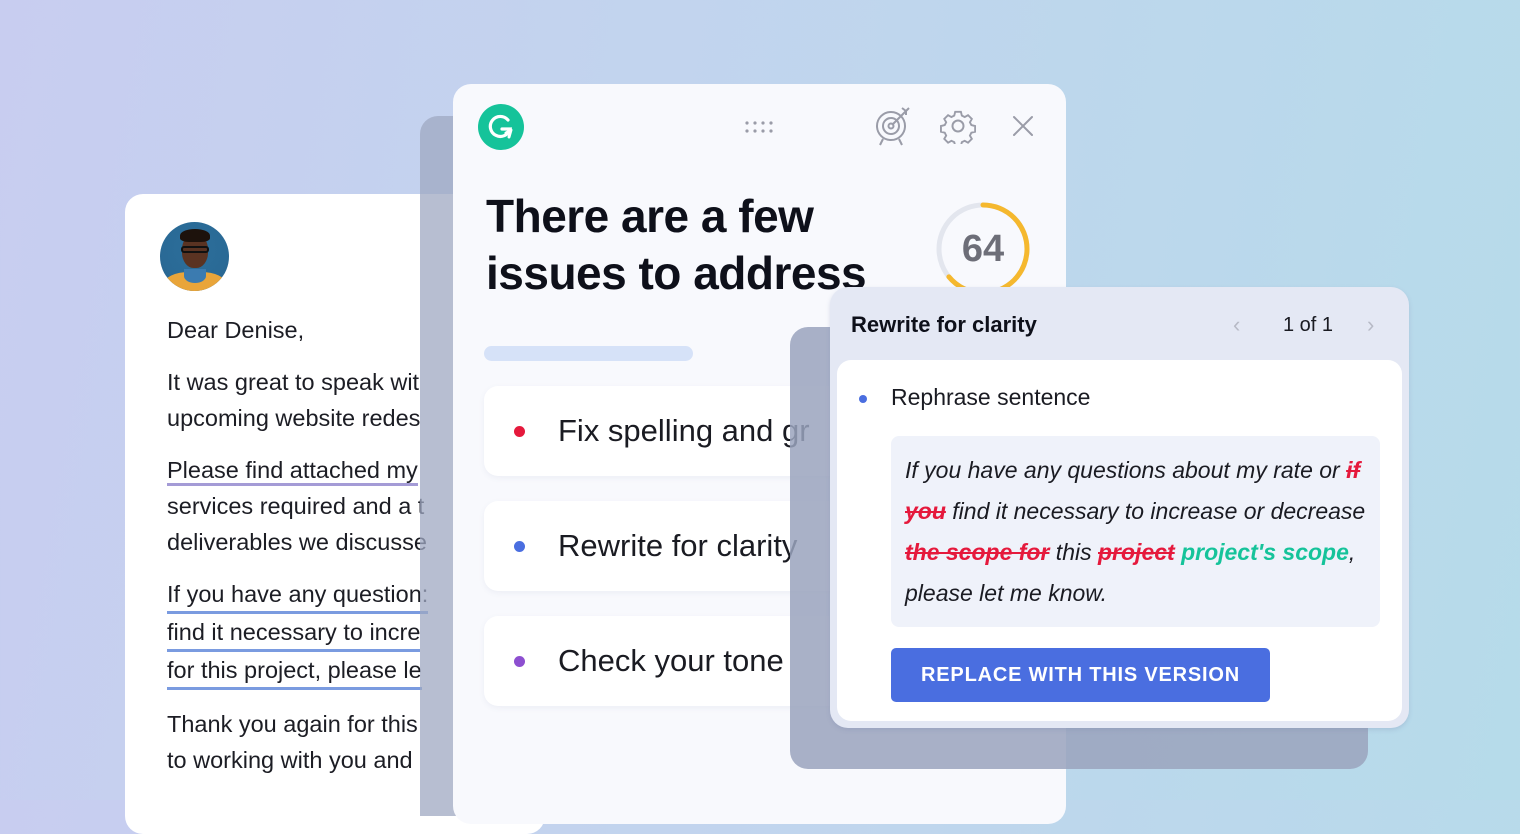 The height and width of the screenshot is (834, 1520). I want to click on card-title: Rewrite for clarity, so click(944, 324).